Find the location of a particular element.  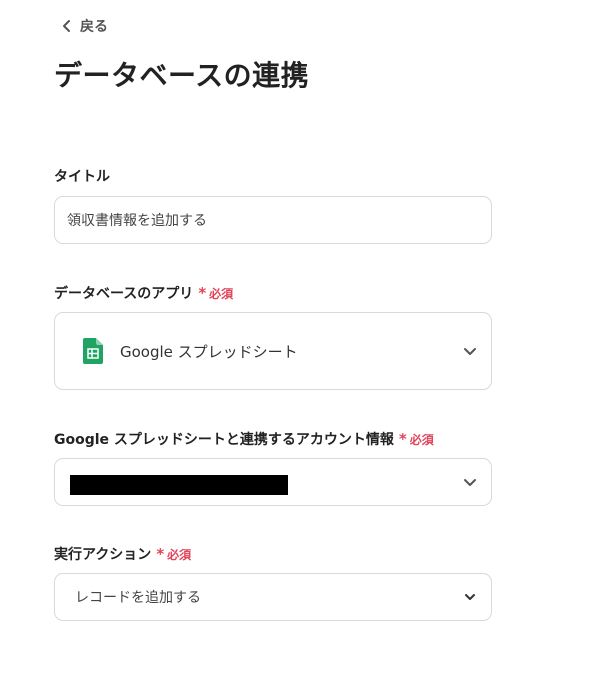

action-field-label: 実行アクション * 必須 is located at coordinates (122, 554).